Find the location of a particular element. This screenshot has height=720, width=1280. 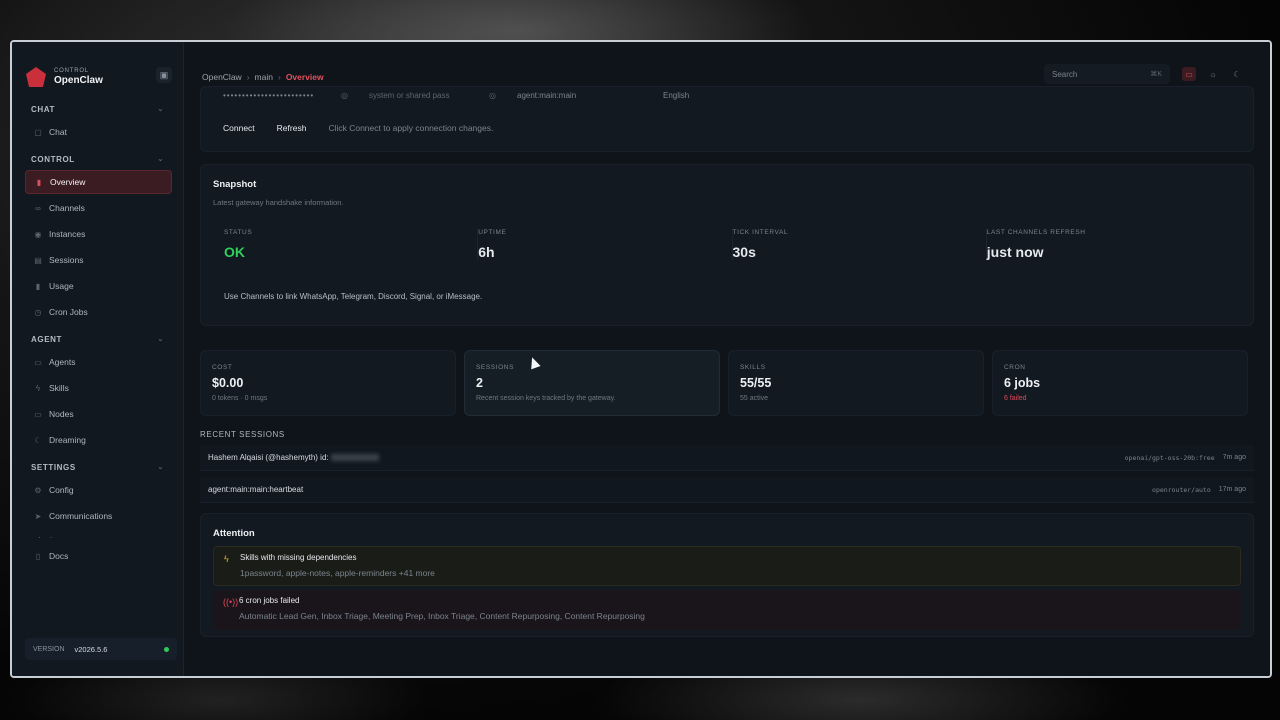

sidebar-item-config: ⚙ Config is located at coordinates (98, 490).